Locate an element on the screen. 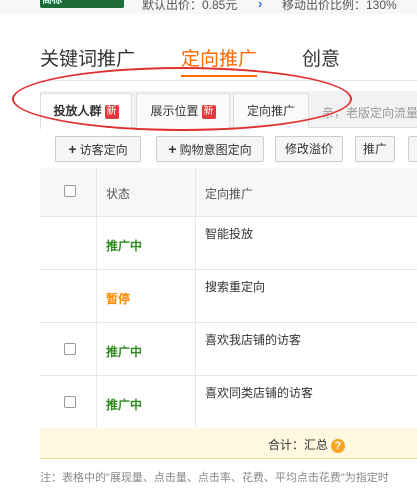 This screenshot has width=417, height=488. name-cell: 搜索重定向 is located at coordinates (235, 287).